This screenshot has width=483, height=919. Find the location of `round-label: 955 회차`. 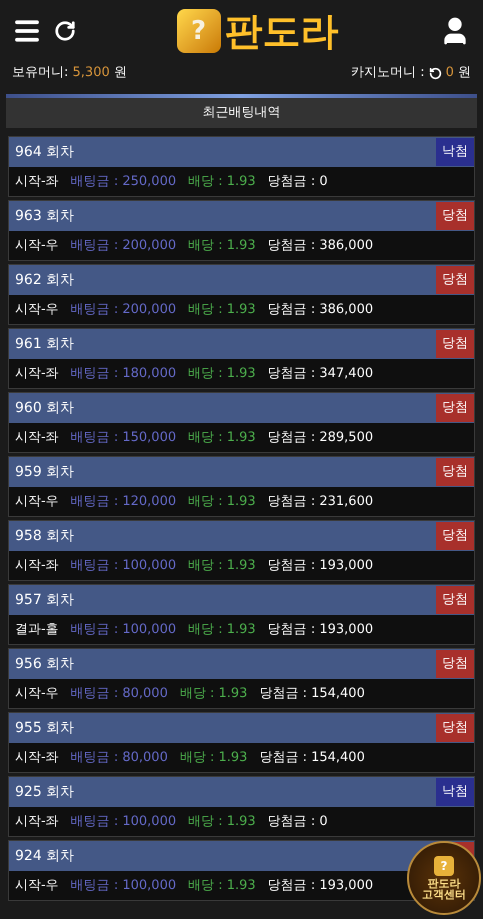

round-label: 955 회차 is located at coordinates (44, 728).